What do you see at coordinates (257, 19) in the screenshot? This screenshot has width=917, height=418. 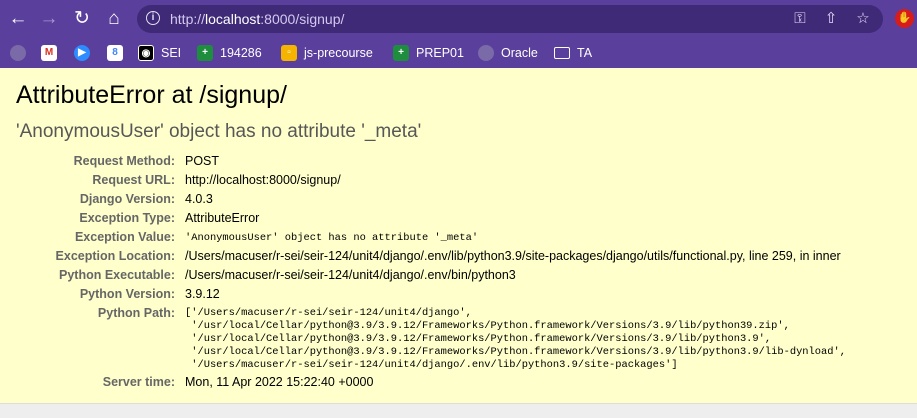 I see `url-text: http://localhost:8000/signup/` at bounding box center [257, 19].